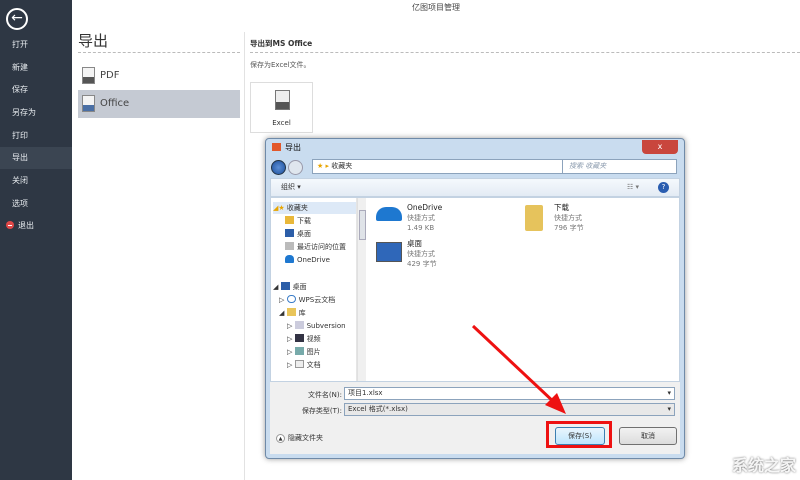 This screenshot has width=800, height=480. I want to click on arrow-line, so click(514, 365).